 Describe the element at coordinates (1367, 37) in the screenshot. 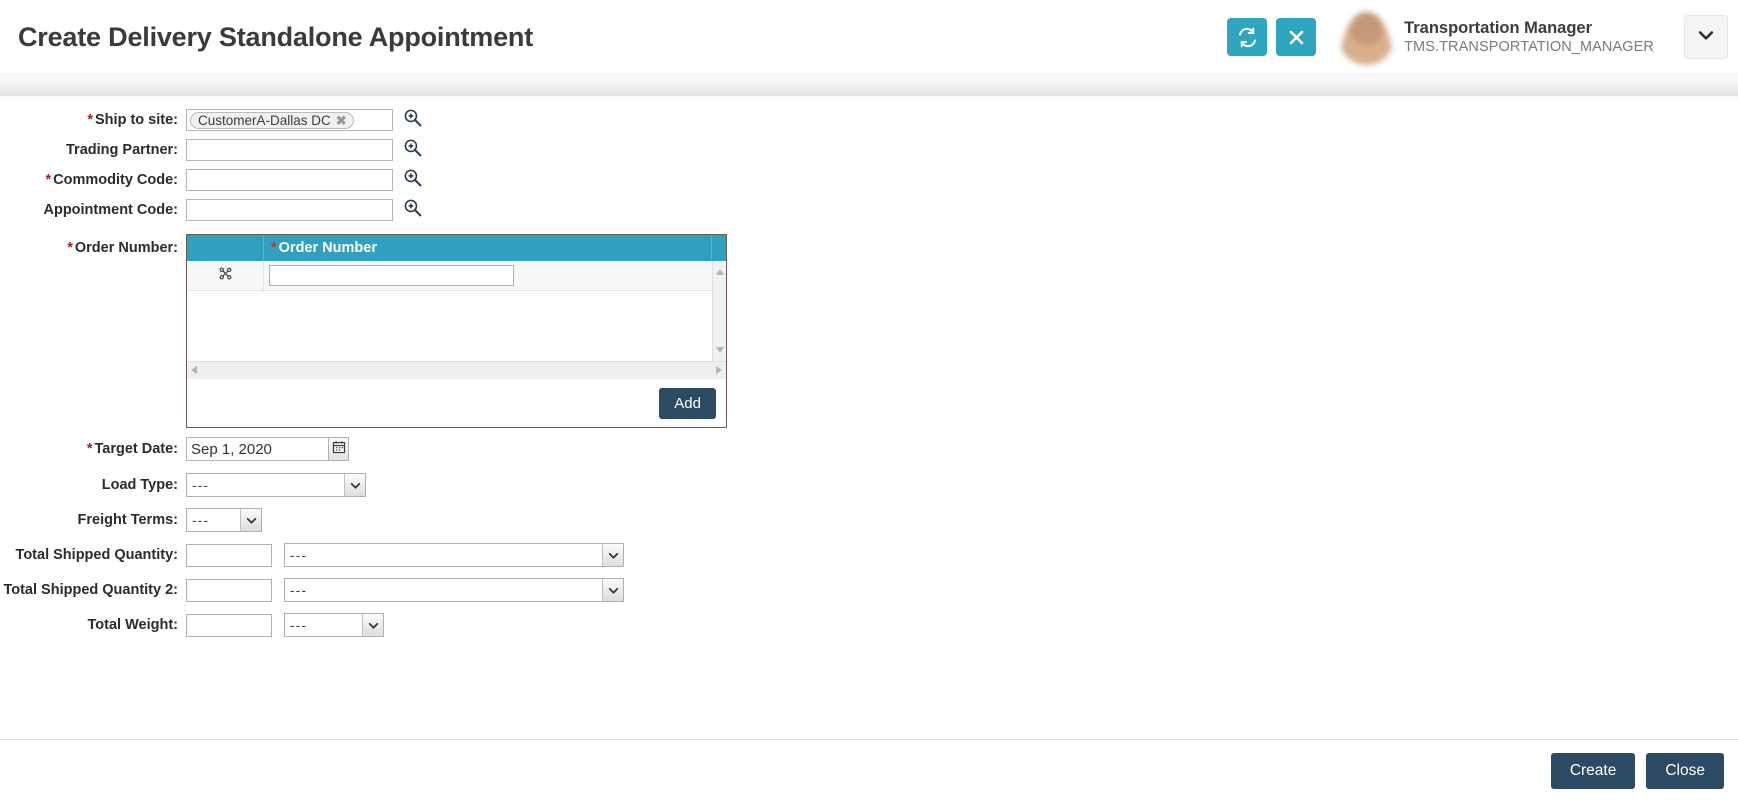

I see `avatar` at that location.